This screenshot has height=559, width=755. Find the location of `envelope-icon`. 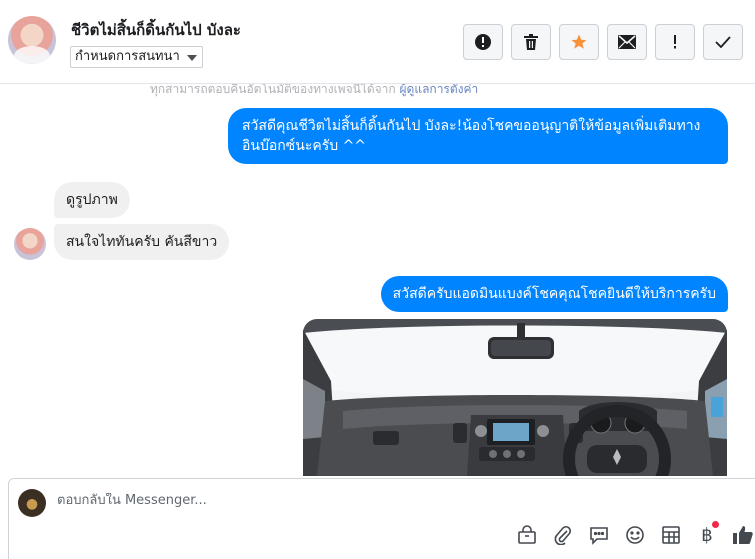

envelope-icon is located at coordinates (627, 42).